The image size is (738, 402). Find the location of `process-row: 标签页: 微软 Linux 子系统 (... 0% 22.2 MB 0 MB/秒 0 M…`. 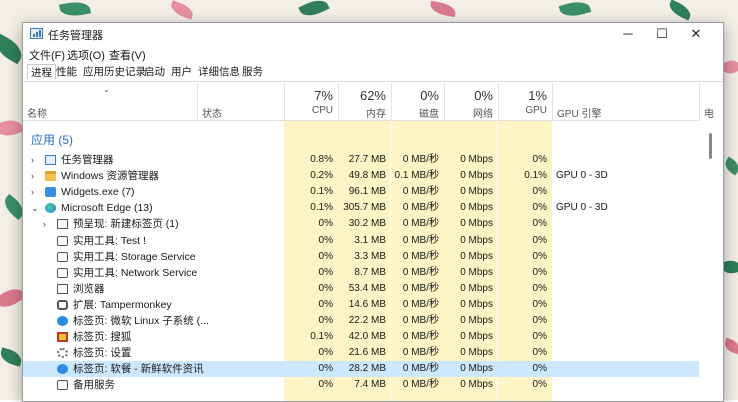

process-row: 标签页: 微软 Linux 子系统 (... 0% 22.2 MB 0 MB/秒 0 M… is located at coordinates (361, 321).